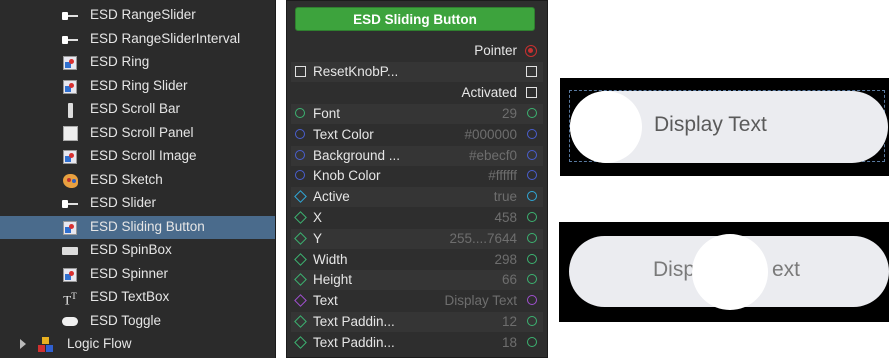 This screenshot has width=889, height=358. I want to click on property-value: #000000, so click(490, 134).